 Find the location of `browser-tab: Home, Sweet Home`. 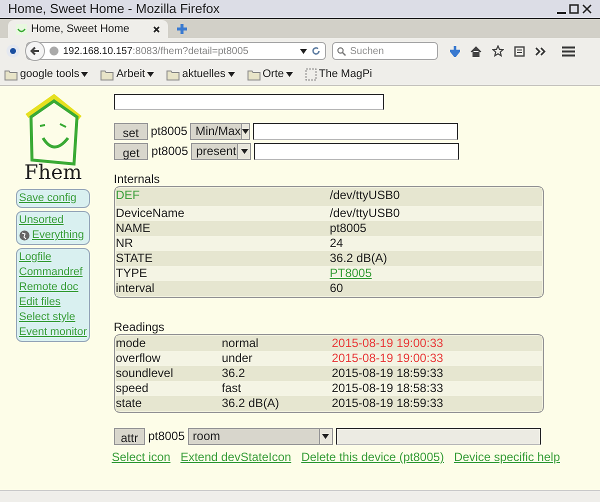

browser-tab: Home, Sweet Home is located at coordinates (88, 29).